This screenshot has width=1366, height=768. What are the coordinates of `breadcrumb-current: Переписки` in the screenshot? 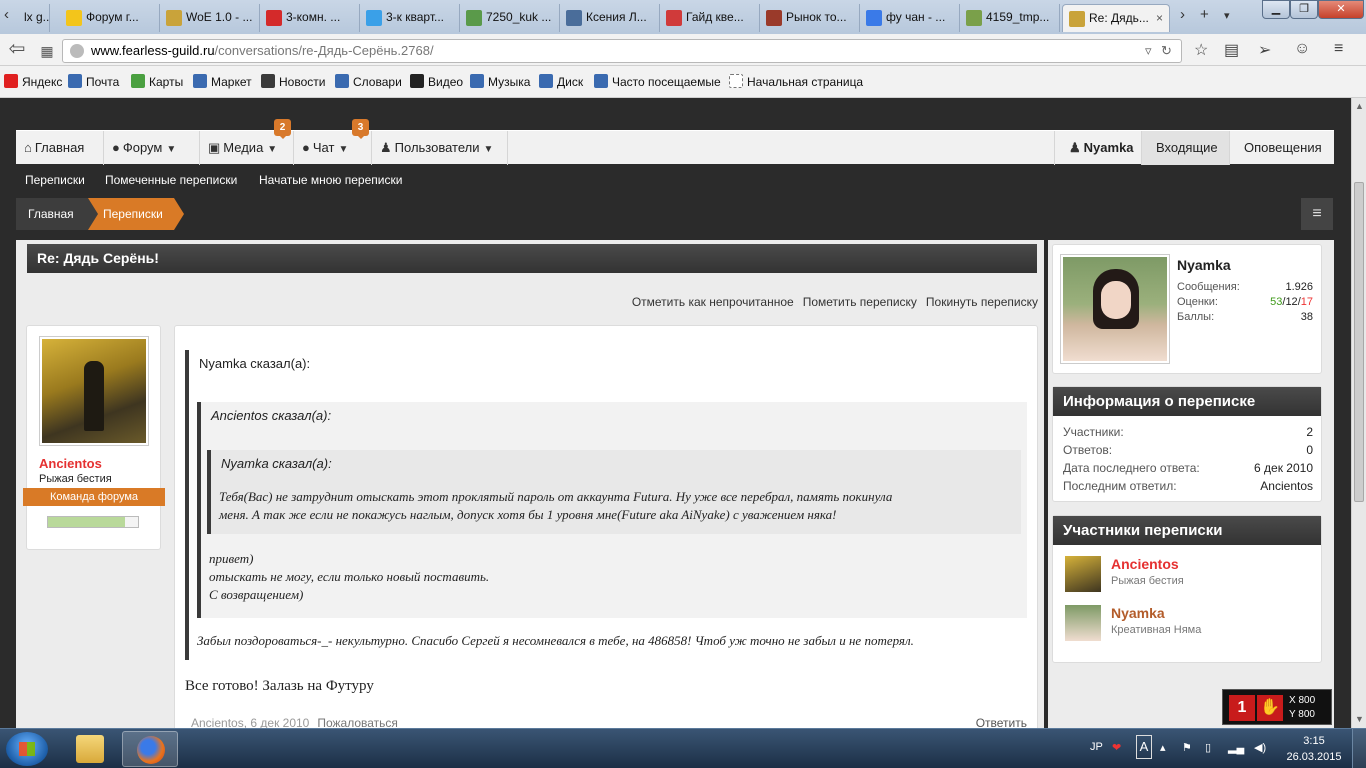 It's located at (136, 214).